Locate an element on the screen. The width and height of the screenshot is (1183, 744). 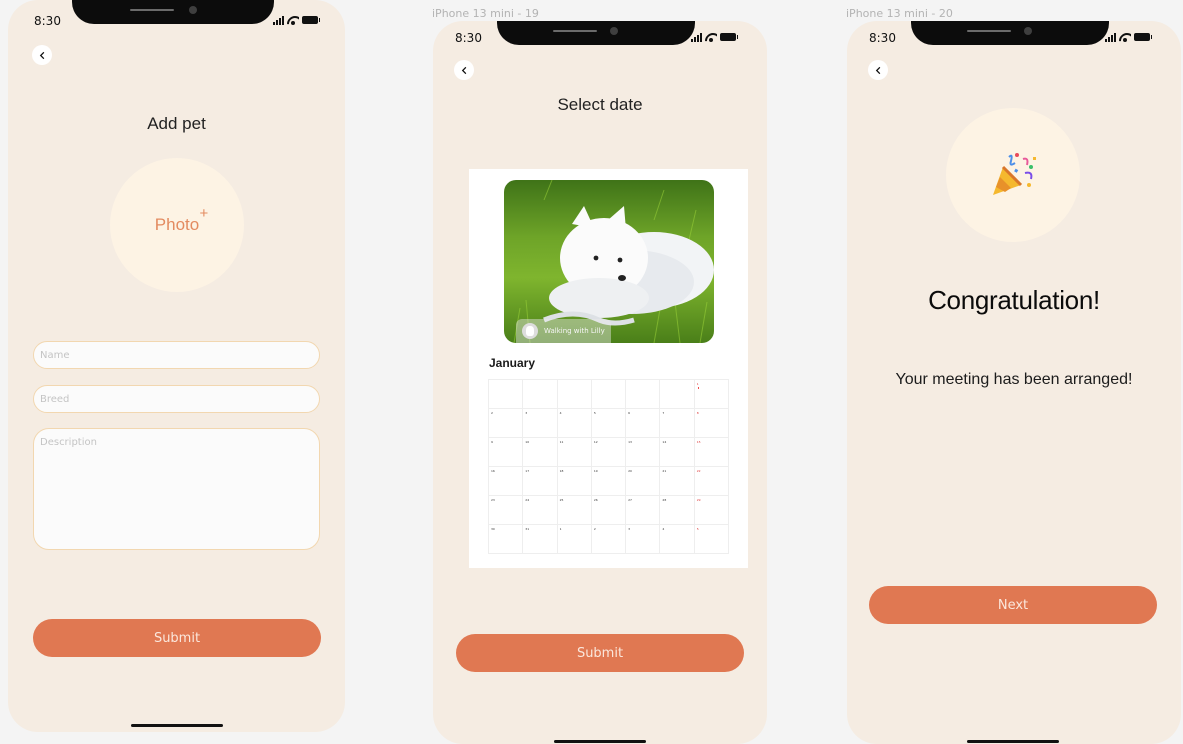
calendar-day: 20 is located at coordinates (643, 481).